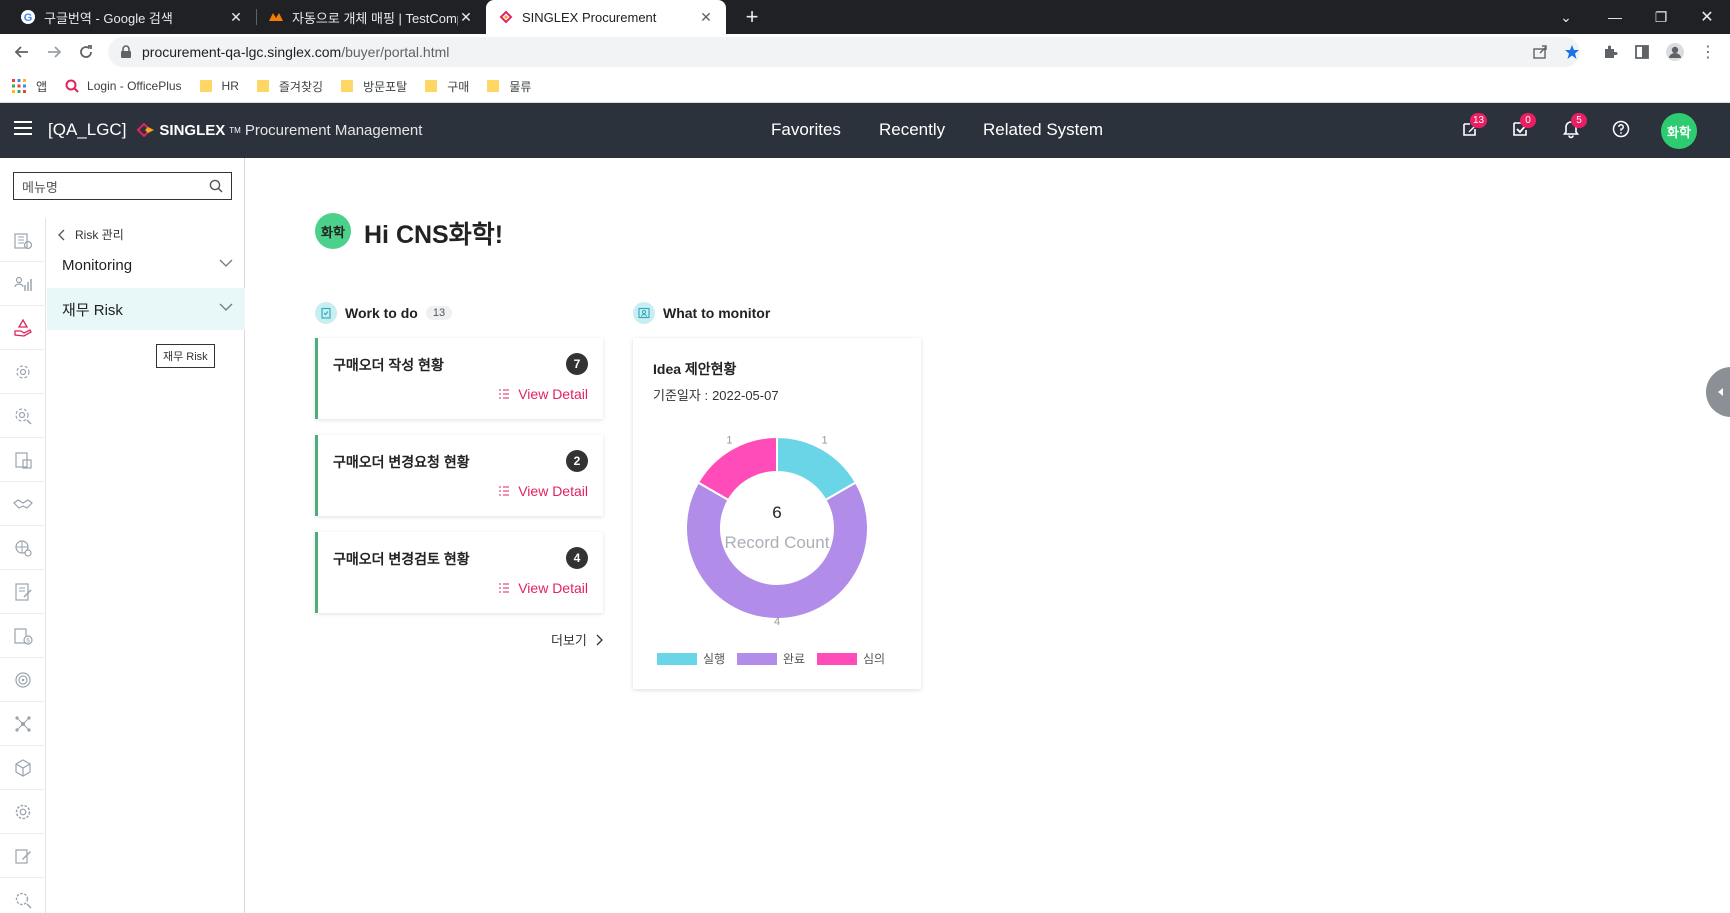  What do you see at coordinates (23, 372) in the screenshot?
I see `settings-people-icon` at bounding box center [23, 372].